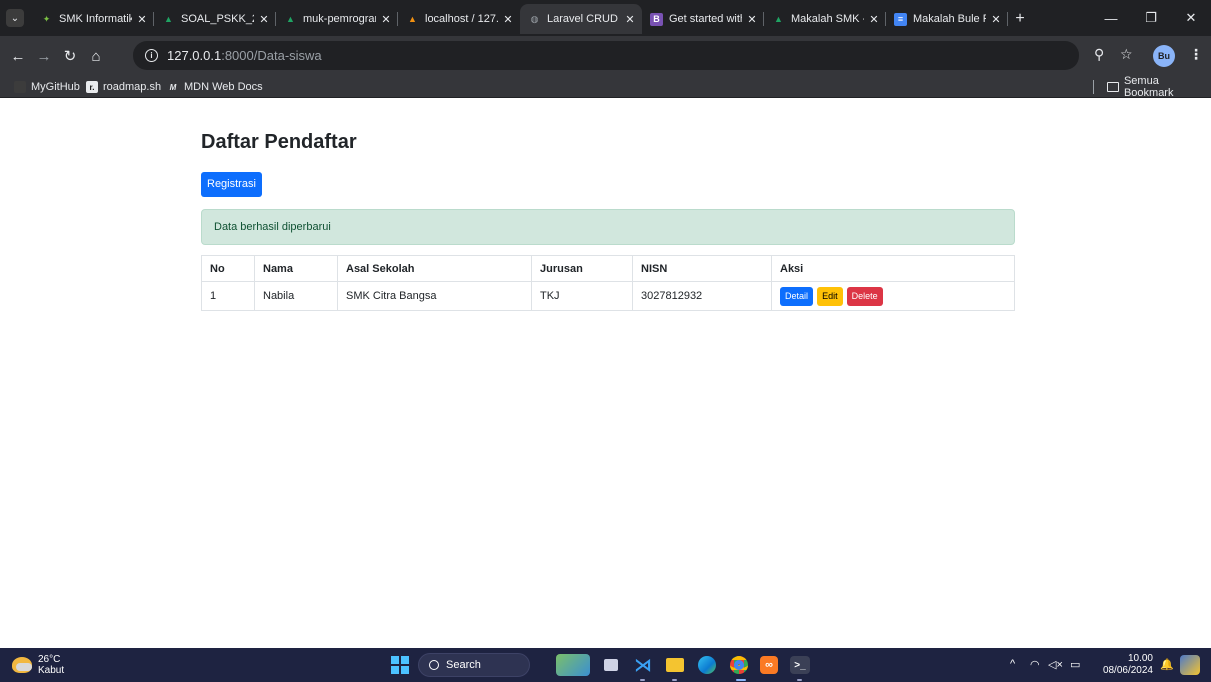 The width and height of the screenshot is (1211, 682). I want to click on bookmark-roadmap: r. roadmap.sh, so click(123, 87).